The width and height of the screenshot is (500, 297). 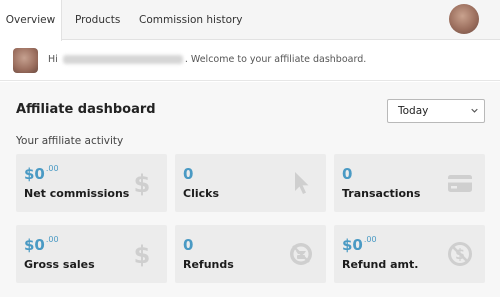 I want to click on card-label: Refund amt., so click(x=380, y=264).